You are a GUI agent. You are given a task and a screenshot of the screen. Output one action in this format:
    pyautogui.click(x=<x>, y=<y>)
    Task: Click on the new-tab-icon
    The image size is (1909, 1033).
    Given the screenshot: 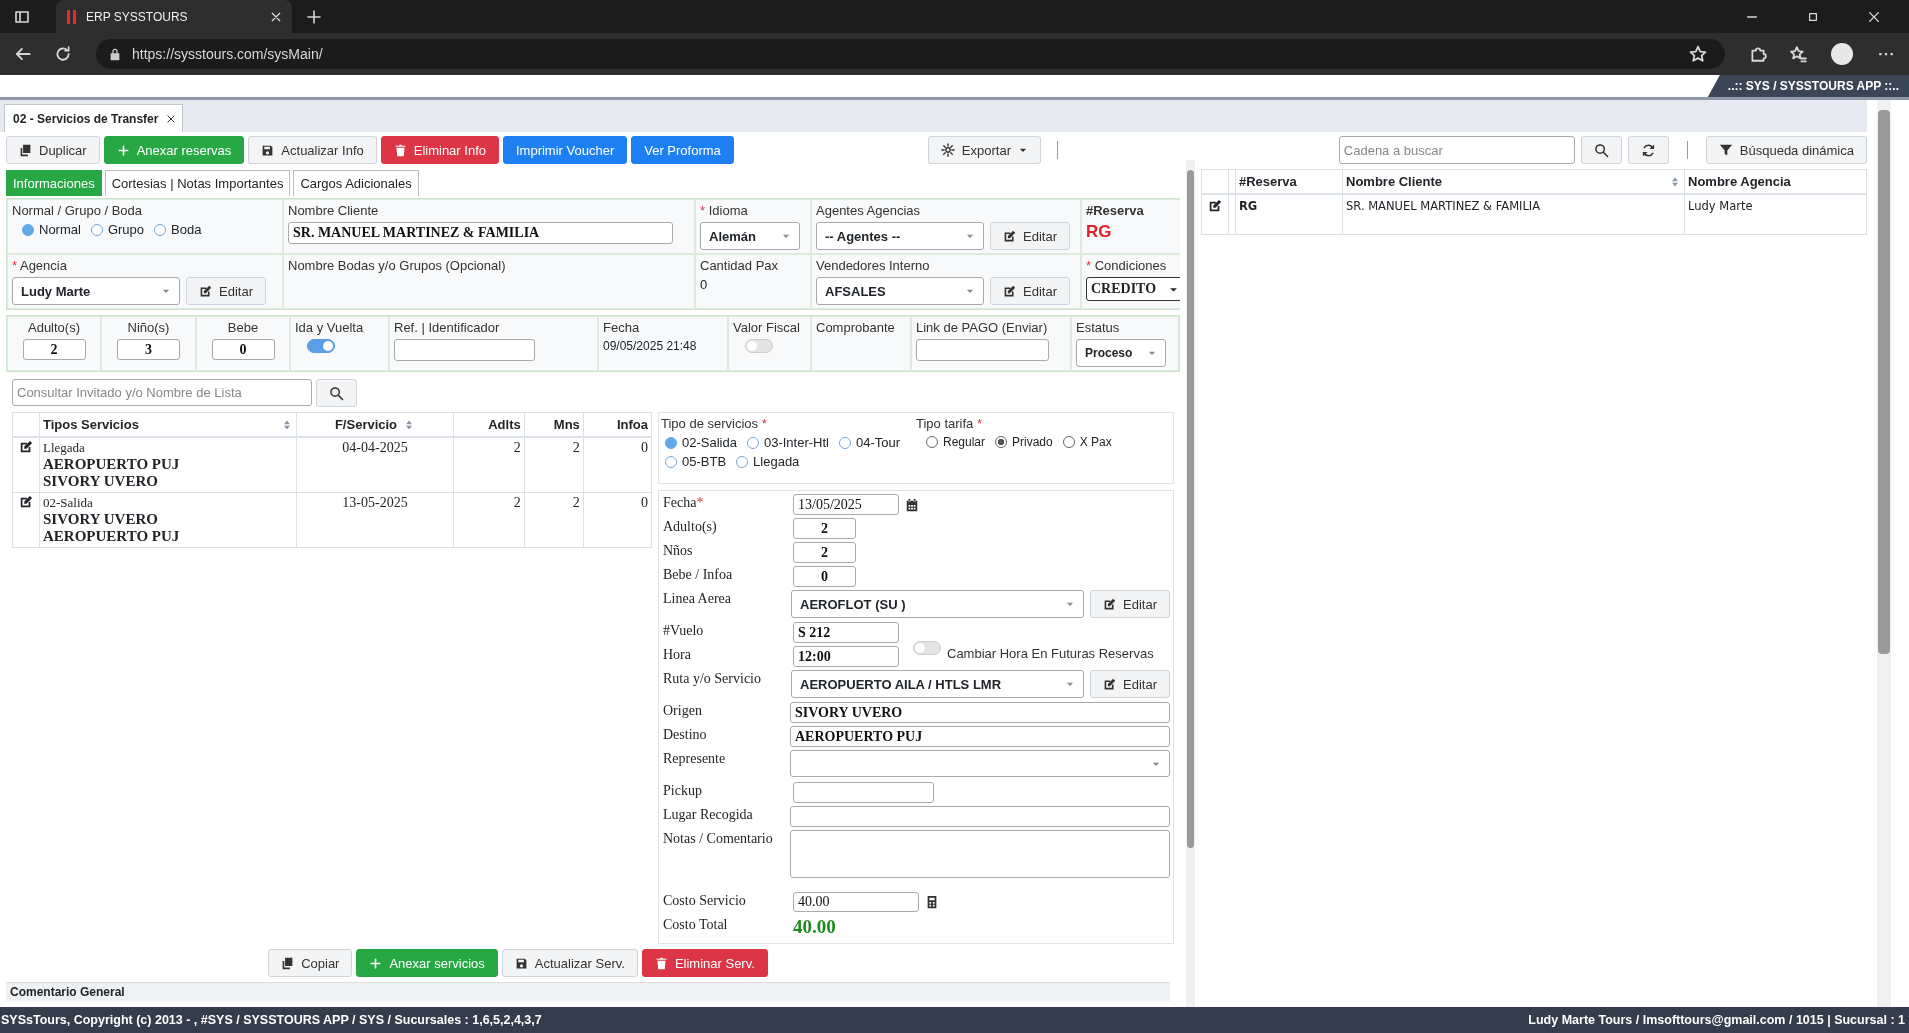 What is the action you would take?
    pyautogui.click(x=314, y=16)
    